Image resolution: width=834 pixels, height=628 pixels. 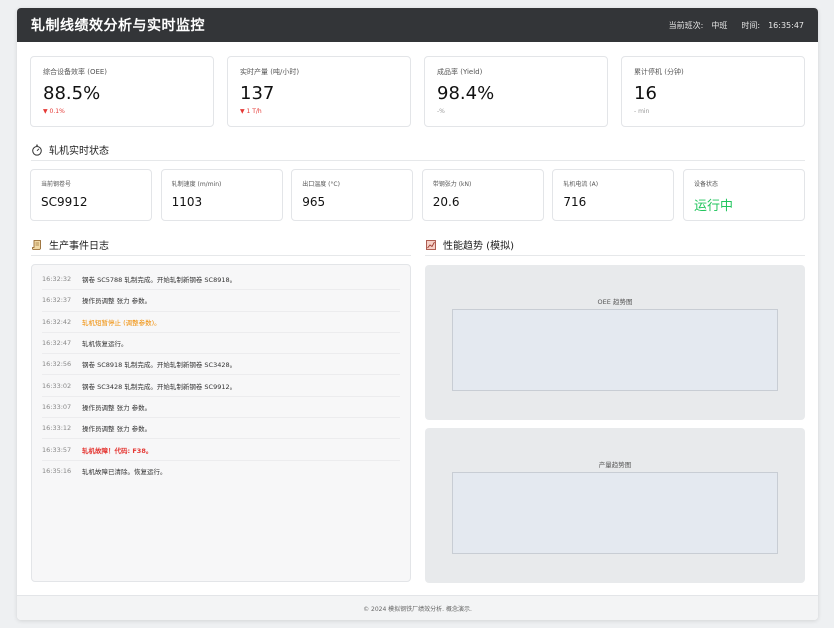 What do you see at coordinates (196, 184) in the screenshot?
I see `status-label: 轧制速度 (m/min)` at bounding box center [196, 184].